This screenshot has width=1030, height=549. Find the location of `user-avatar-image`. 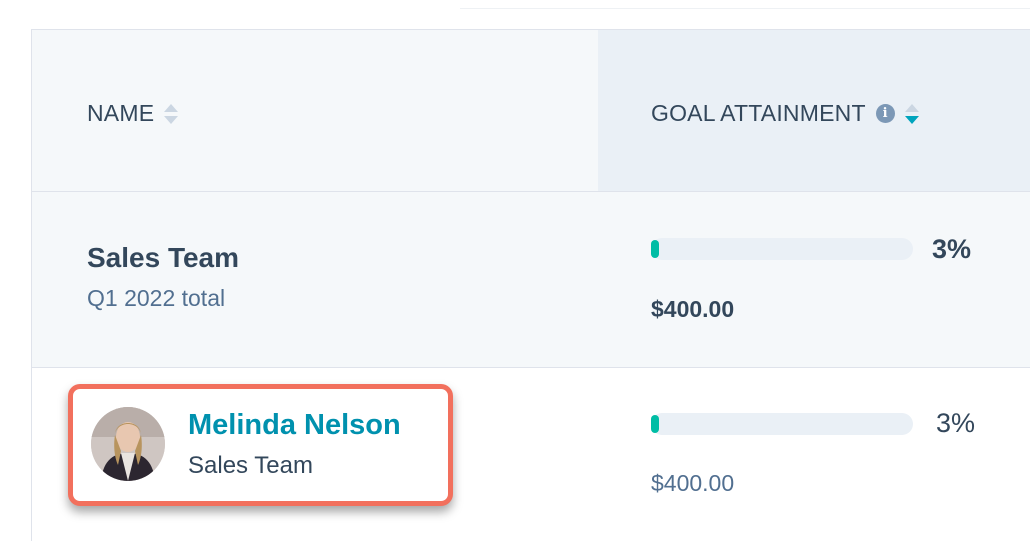

user-avatar-image is located at coordinates (128, 444).